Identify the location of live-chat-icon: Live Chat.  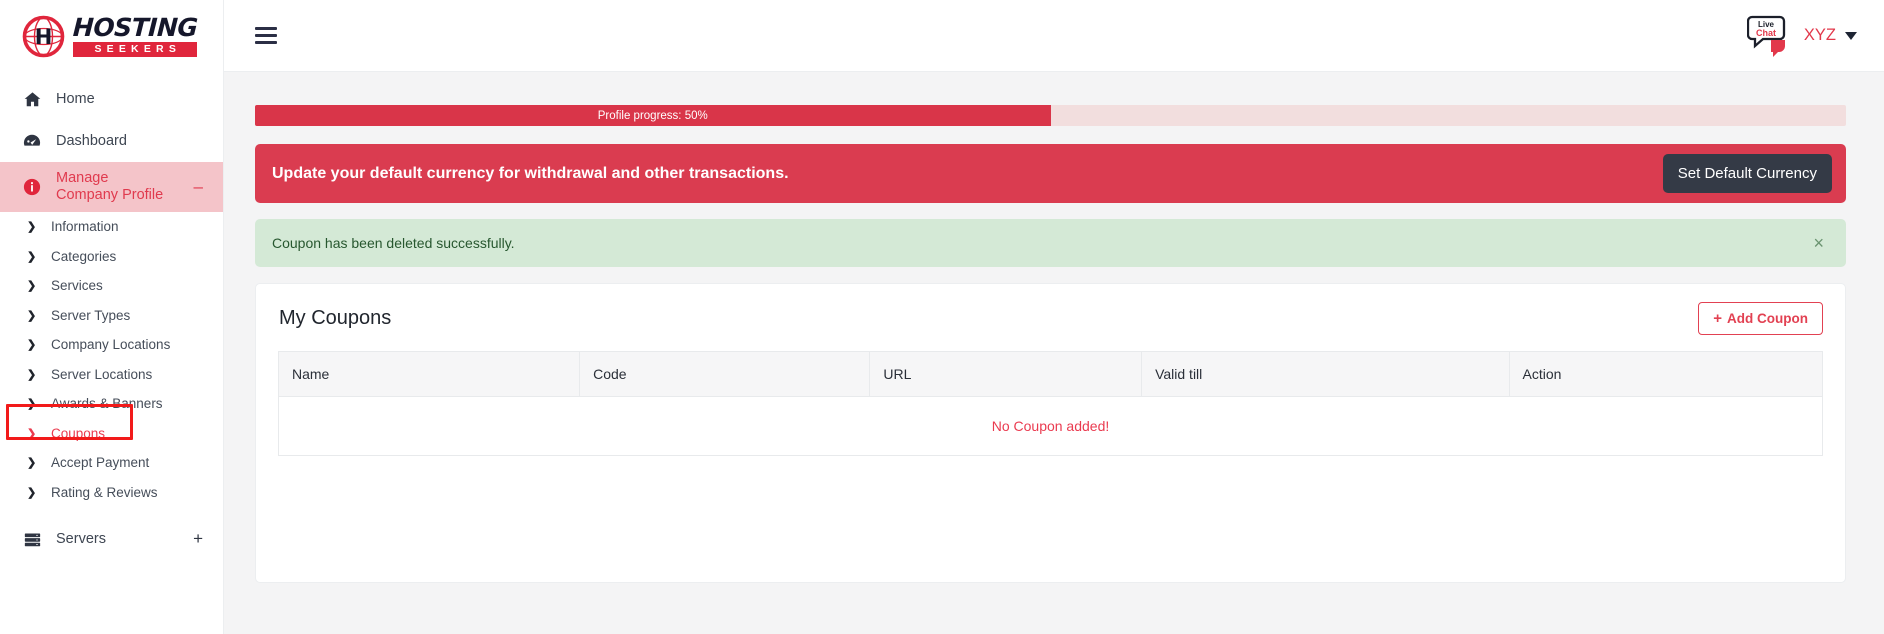
(1767, 36).